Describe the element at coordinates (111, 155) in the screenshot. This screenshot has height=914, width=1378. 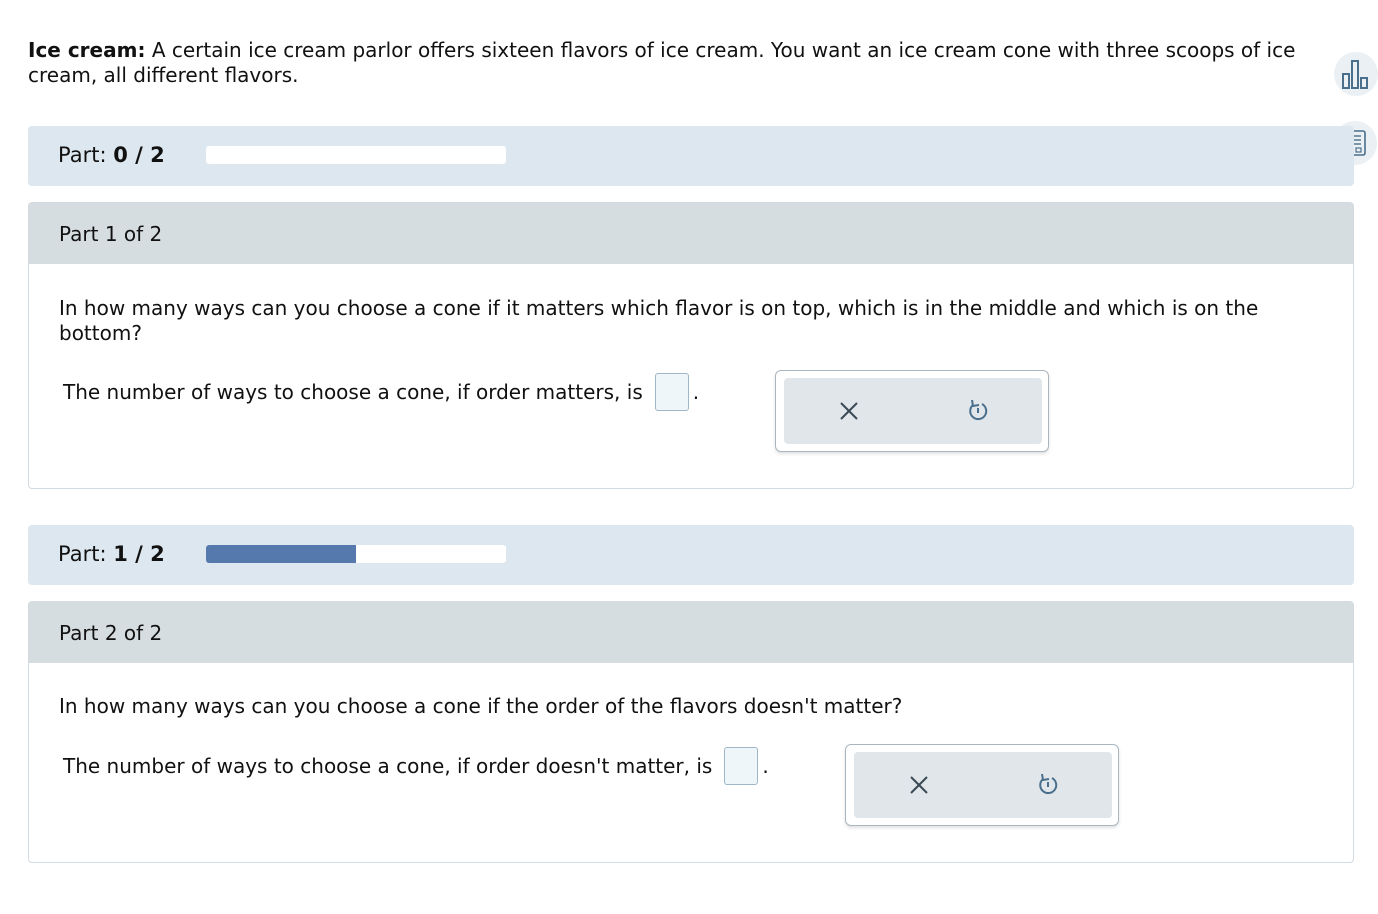
I see `progress-label: Part: 0 / 2` at that location.